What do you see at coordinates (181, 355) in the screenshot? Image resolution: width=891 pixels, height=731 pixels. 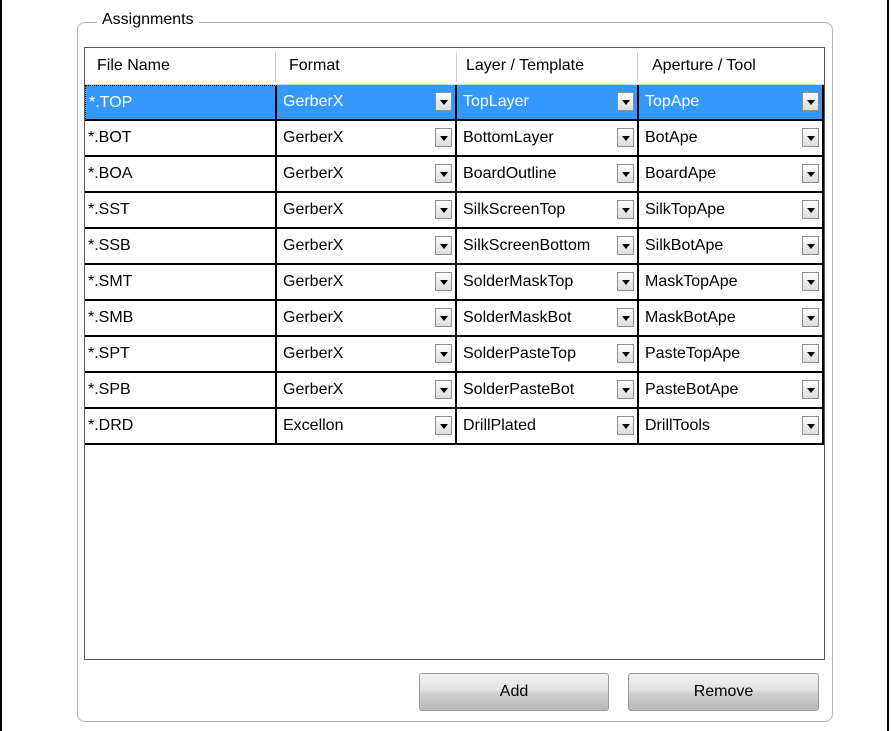 I see `file-name-cell: *.SPT` at bounding box center [181, 355].